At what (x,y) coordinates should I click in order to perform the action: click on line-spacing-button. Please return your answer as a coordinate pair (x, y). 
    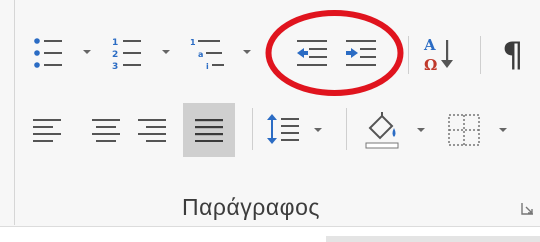
    Looking at the image, I should click on (285, 130).